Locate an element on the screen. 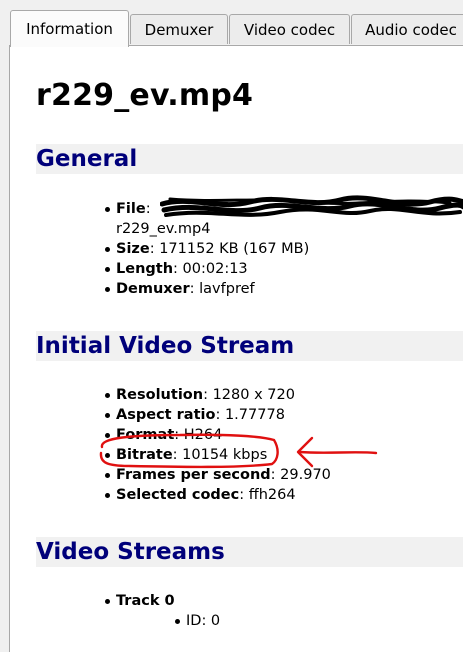 Image resolution: width=463 pixels, height=652 pixels. section-video-heading: Initial Video Stream is located at coordinates (249, 346).